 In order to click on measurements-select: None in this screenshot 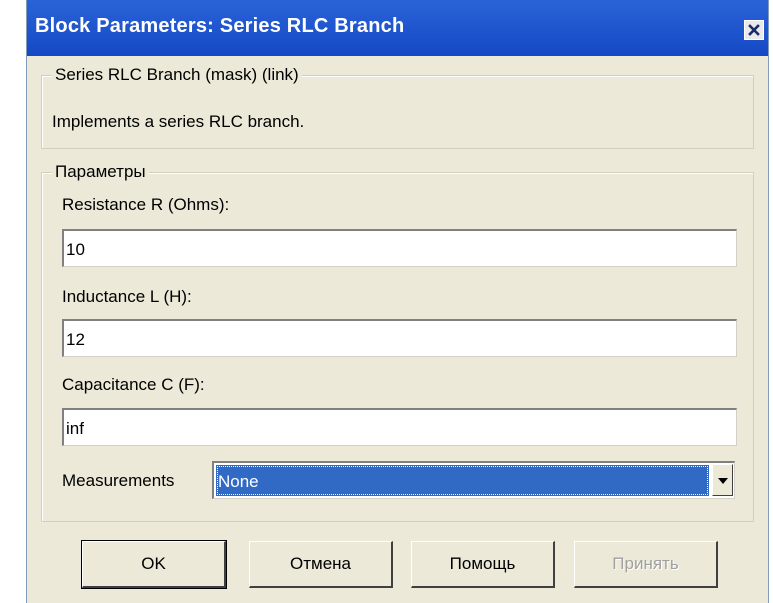, I will do `click(473, 480)`.